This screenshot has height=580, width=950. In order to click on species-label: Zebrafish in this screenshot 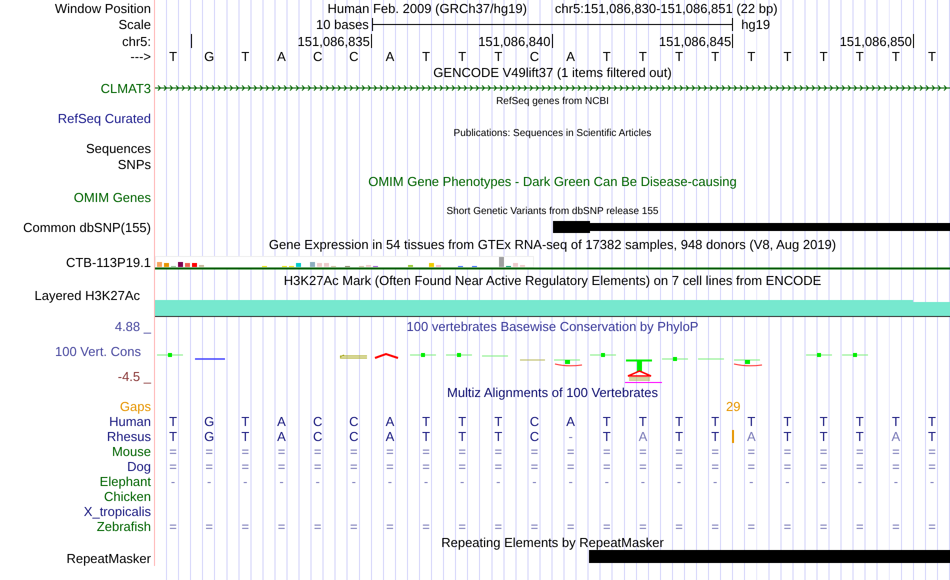, I will do `click(123, 526)`.